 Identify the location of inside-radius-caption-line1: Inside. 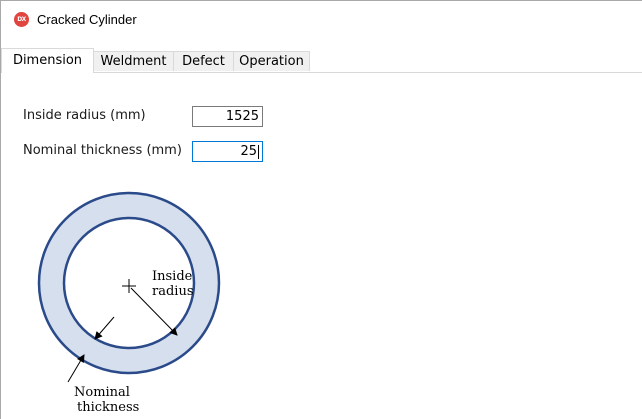
(172, 276).